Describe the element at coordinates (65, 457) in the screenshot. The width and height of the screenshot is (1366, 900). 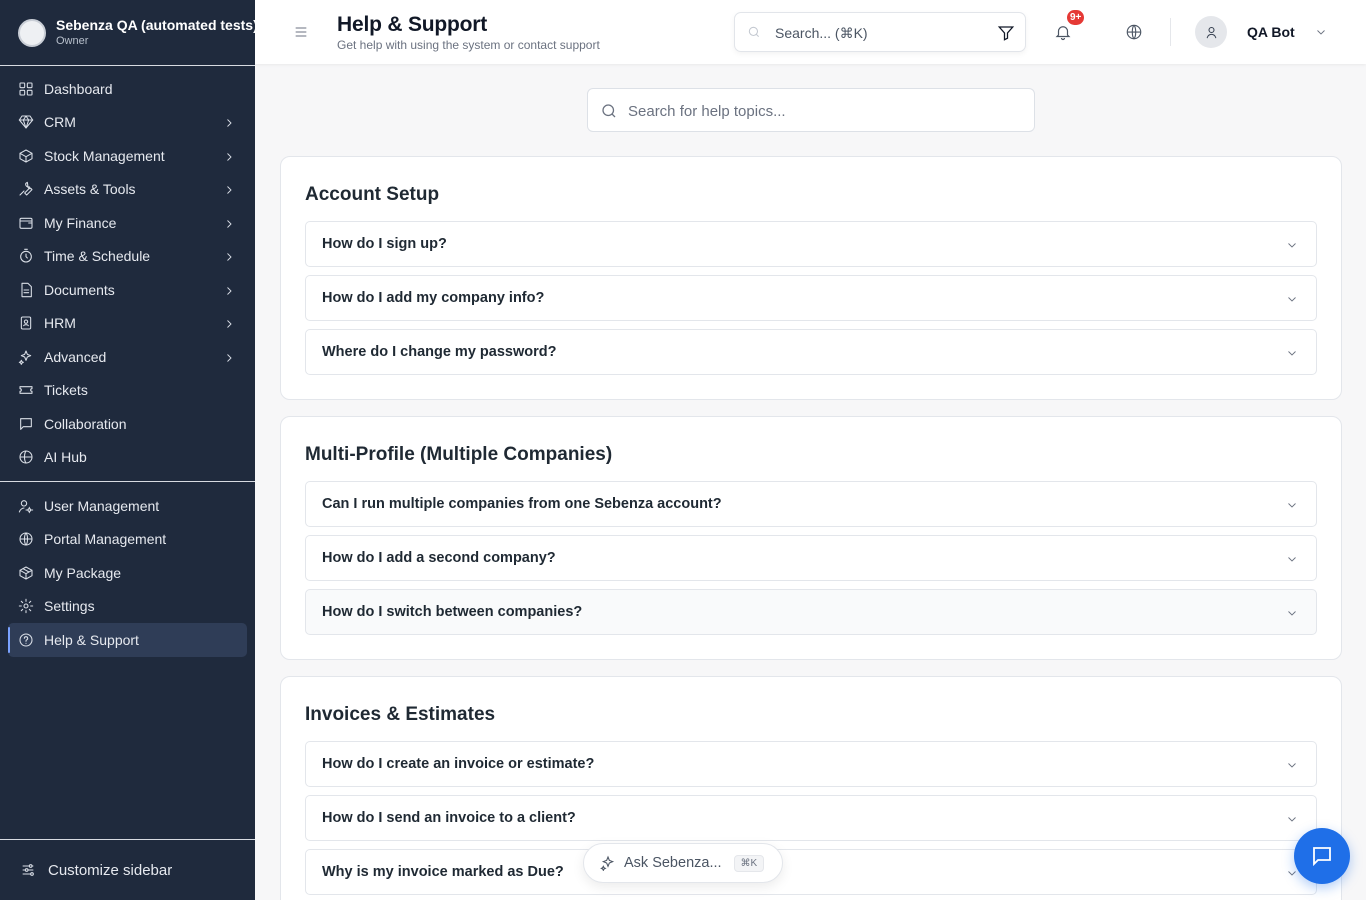
I see `sidebar-item-label: AI Hub` at that location.